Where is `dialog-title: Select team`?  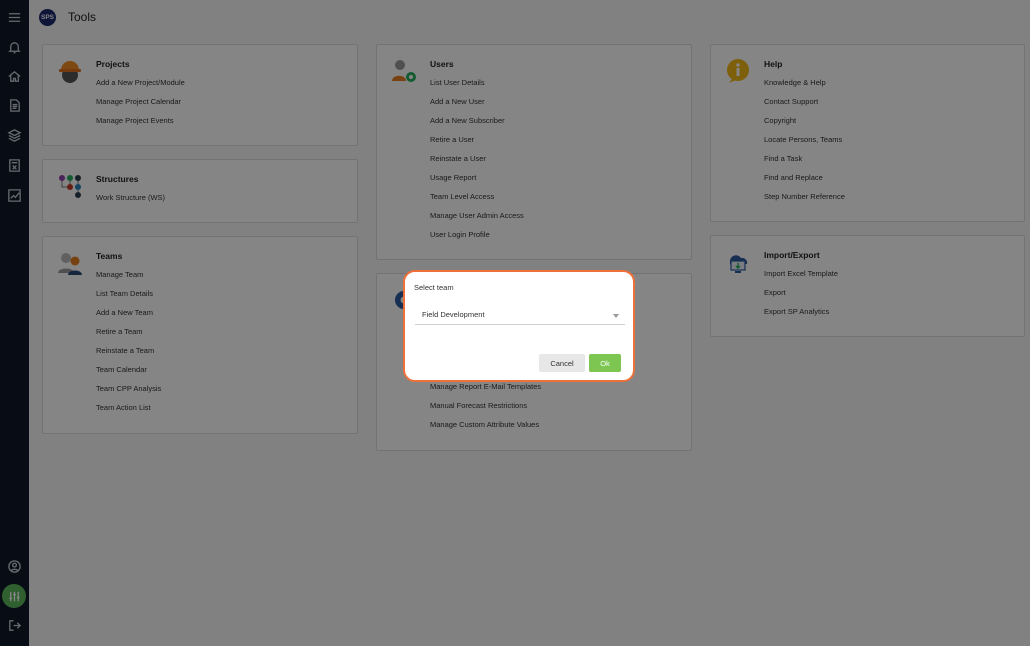
dialog-title: Select team is located at coordinates (434, 287).